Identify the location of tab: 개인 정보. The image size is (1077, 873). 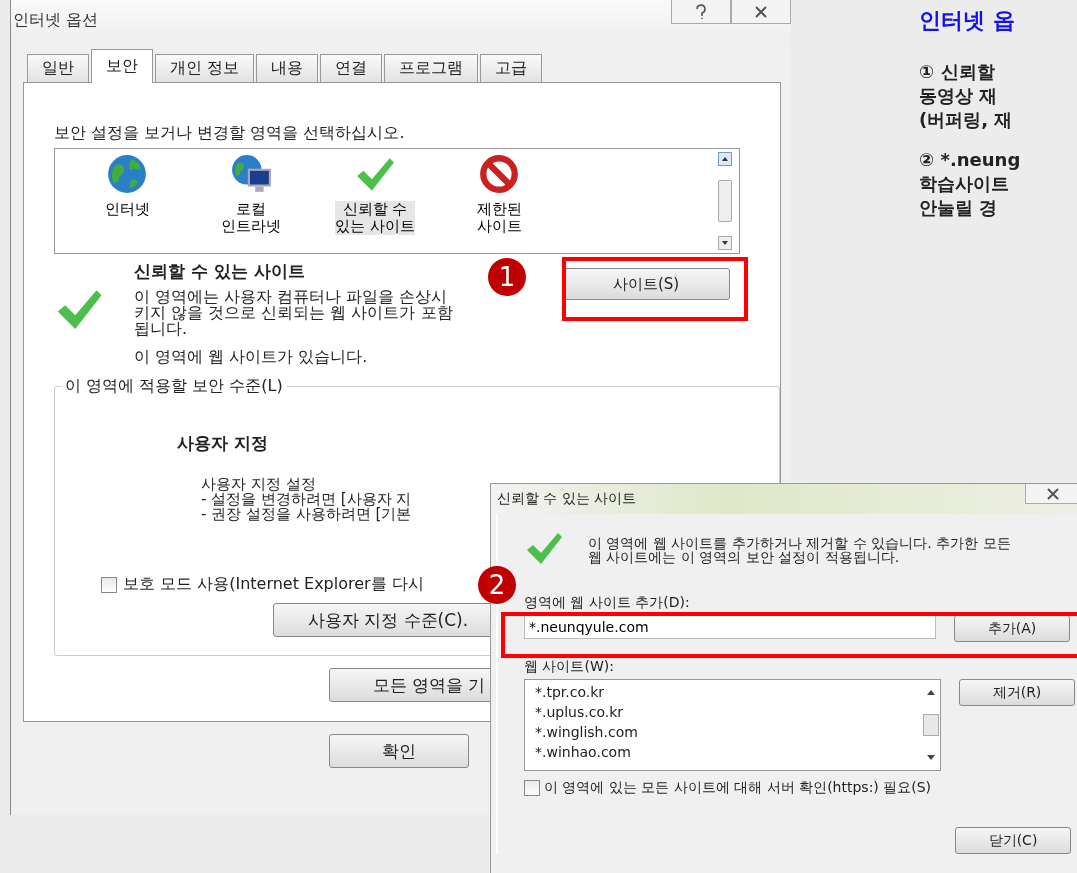
(205, 68).